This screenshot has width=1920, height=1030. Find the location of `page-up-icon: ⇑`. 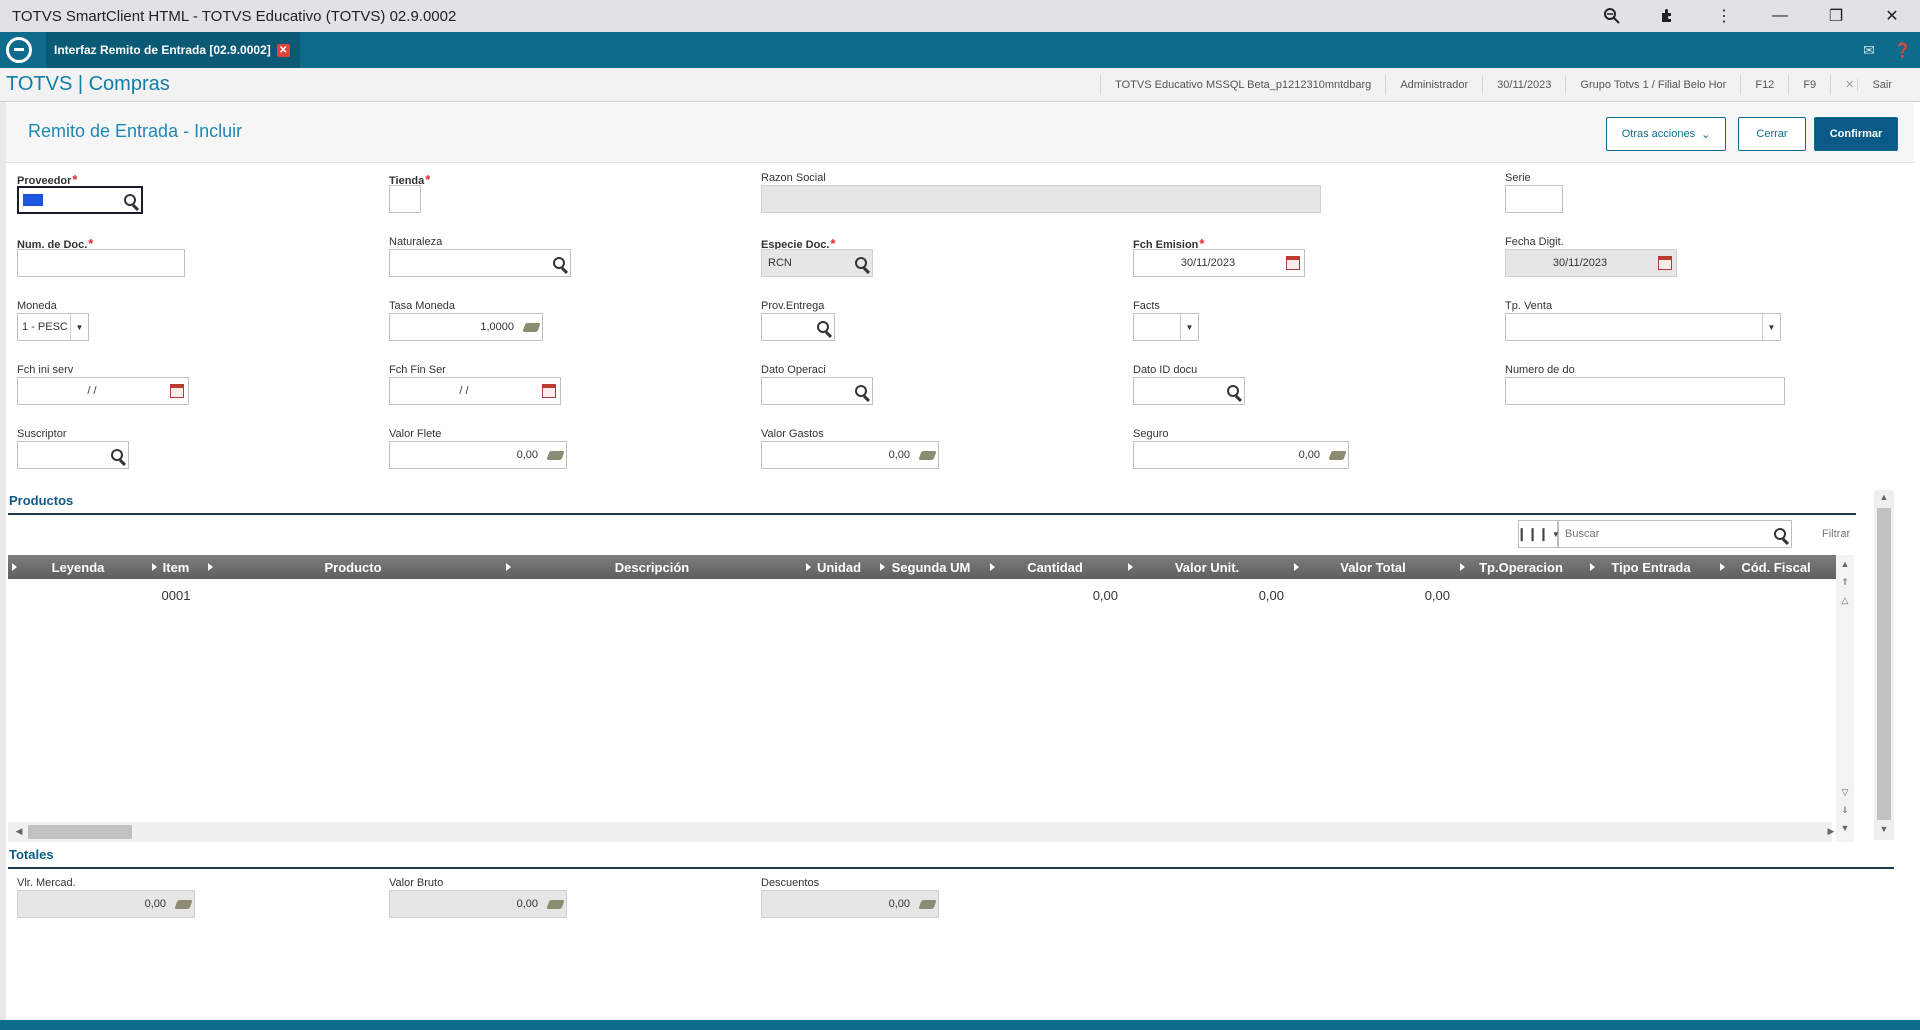

page-up-icon: ⇑ is located at coordinates (1845, 582).